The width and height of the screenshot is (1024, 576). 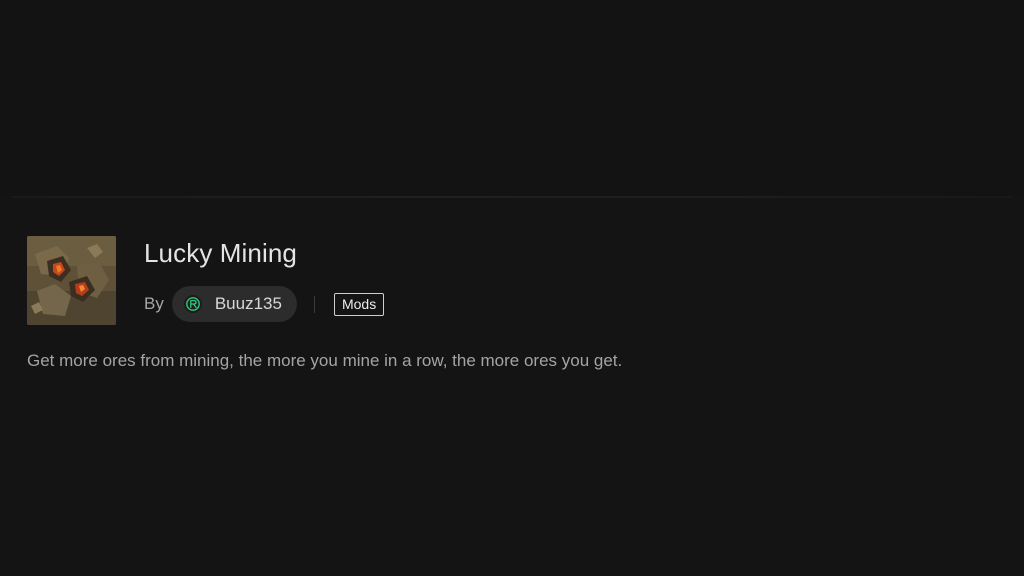 I want to click on by-label: By, so click(x=154, y=303).